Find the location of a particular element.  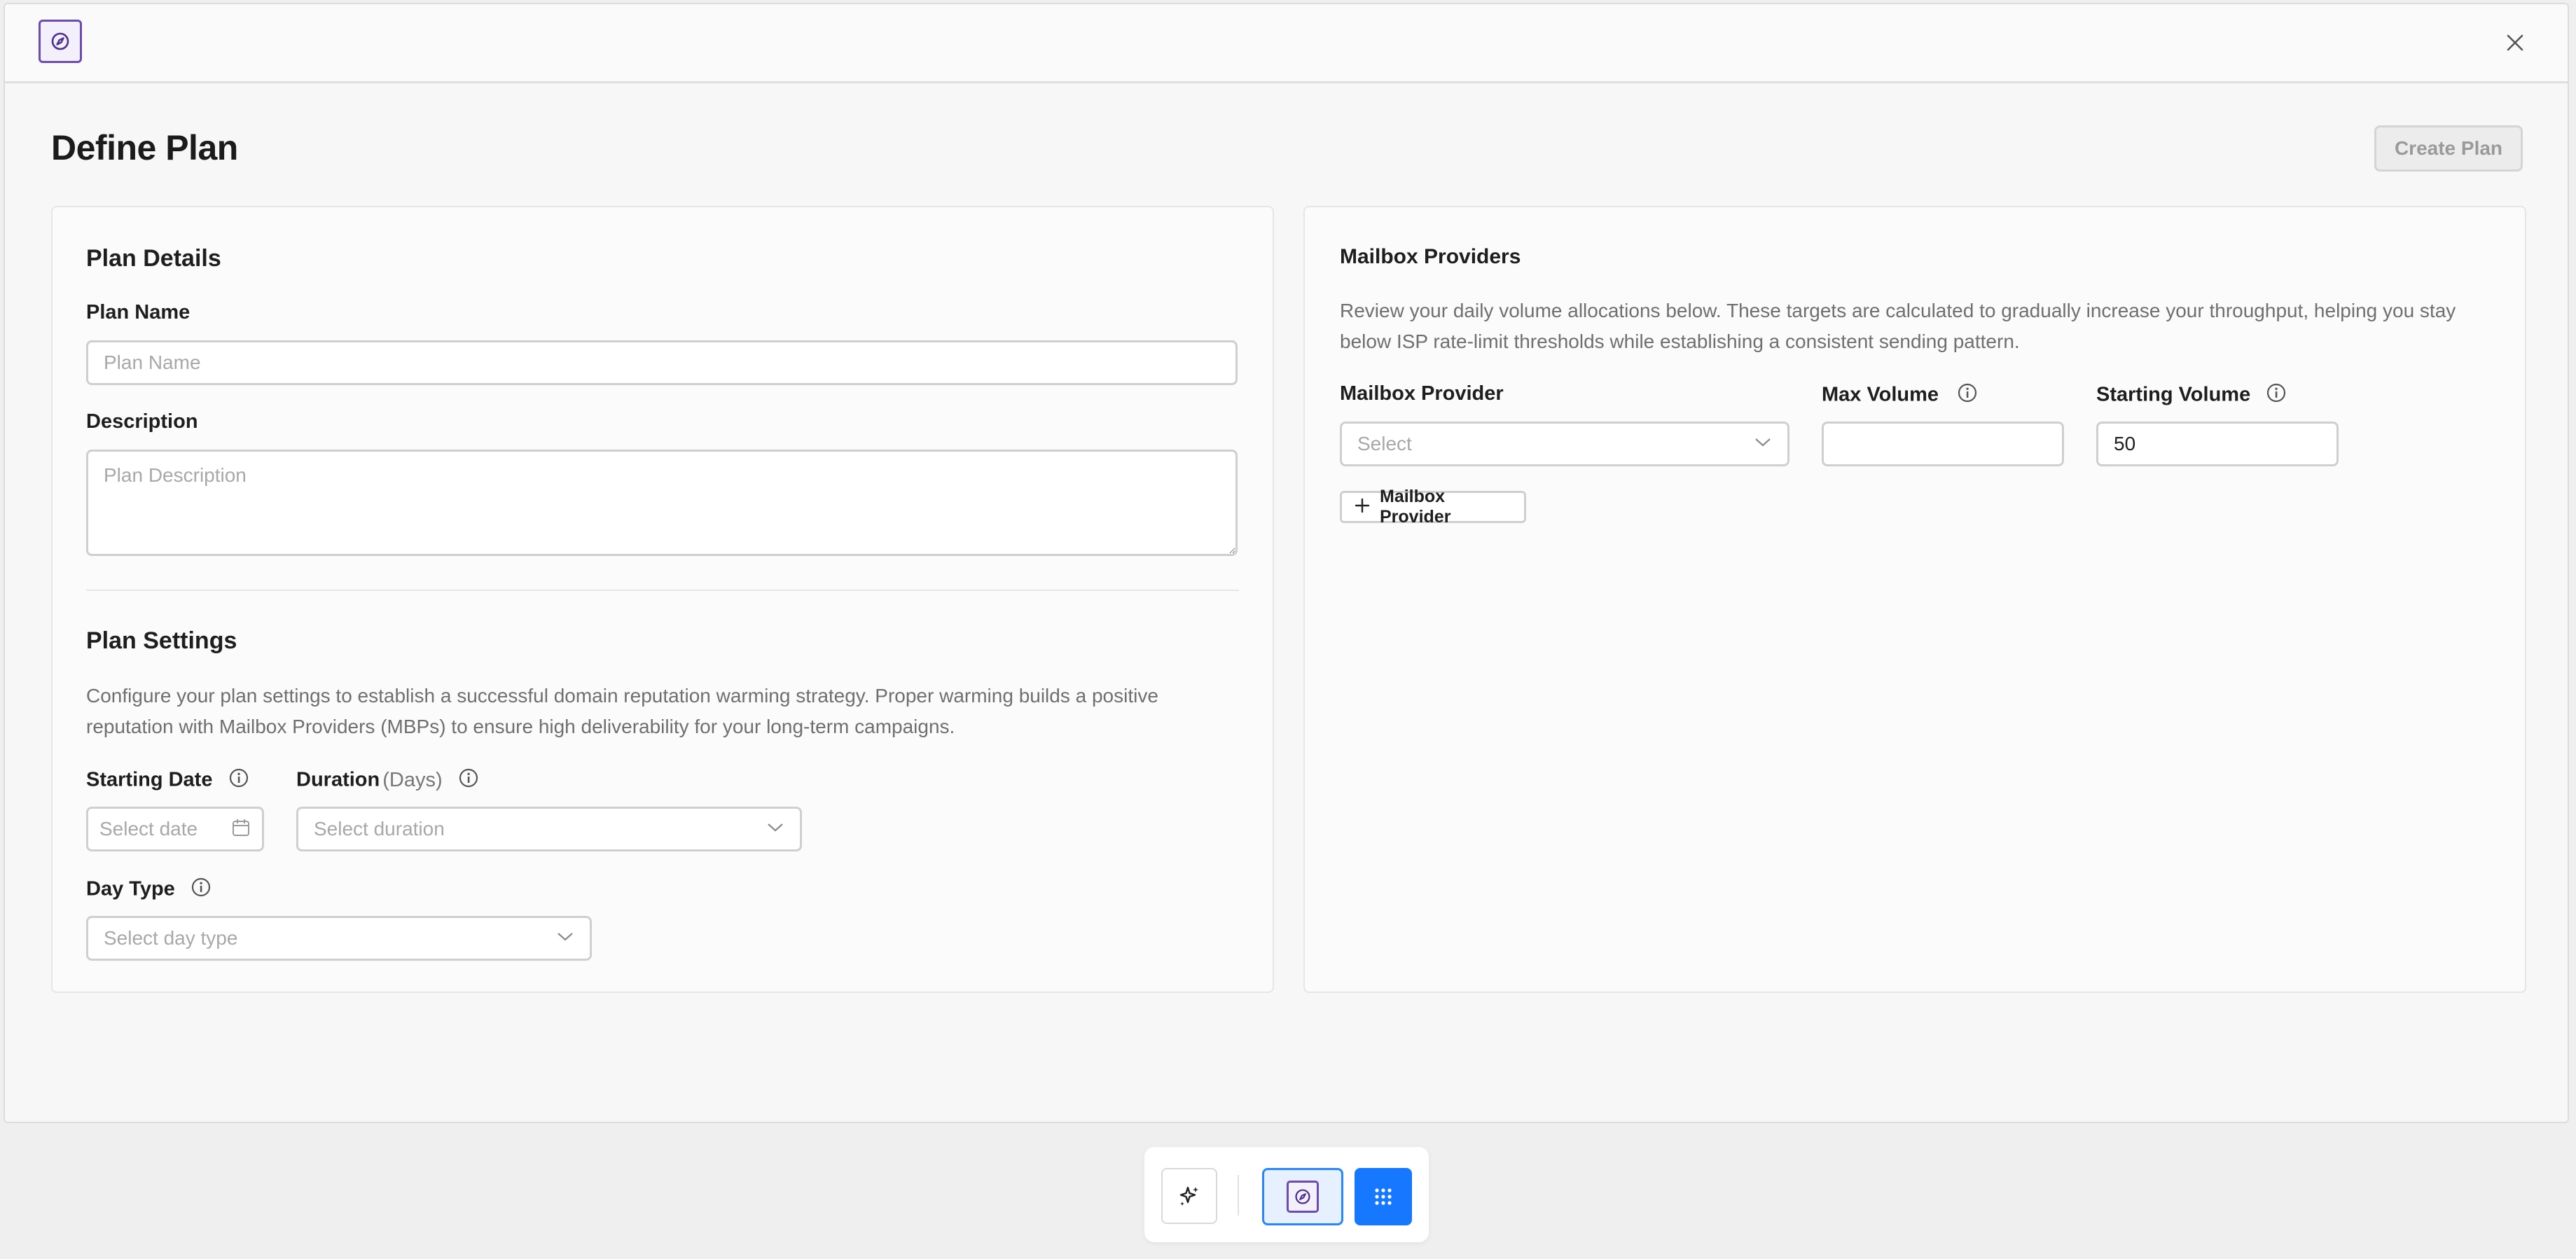

mailbox-provider-label: Mailbox Provider is located at coordinates (1422, 393).